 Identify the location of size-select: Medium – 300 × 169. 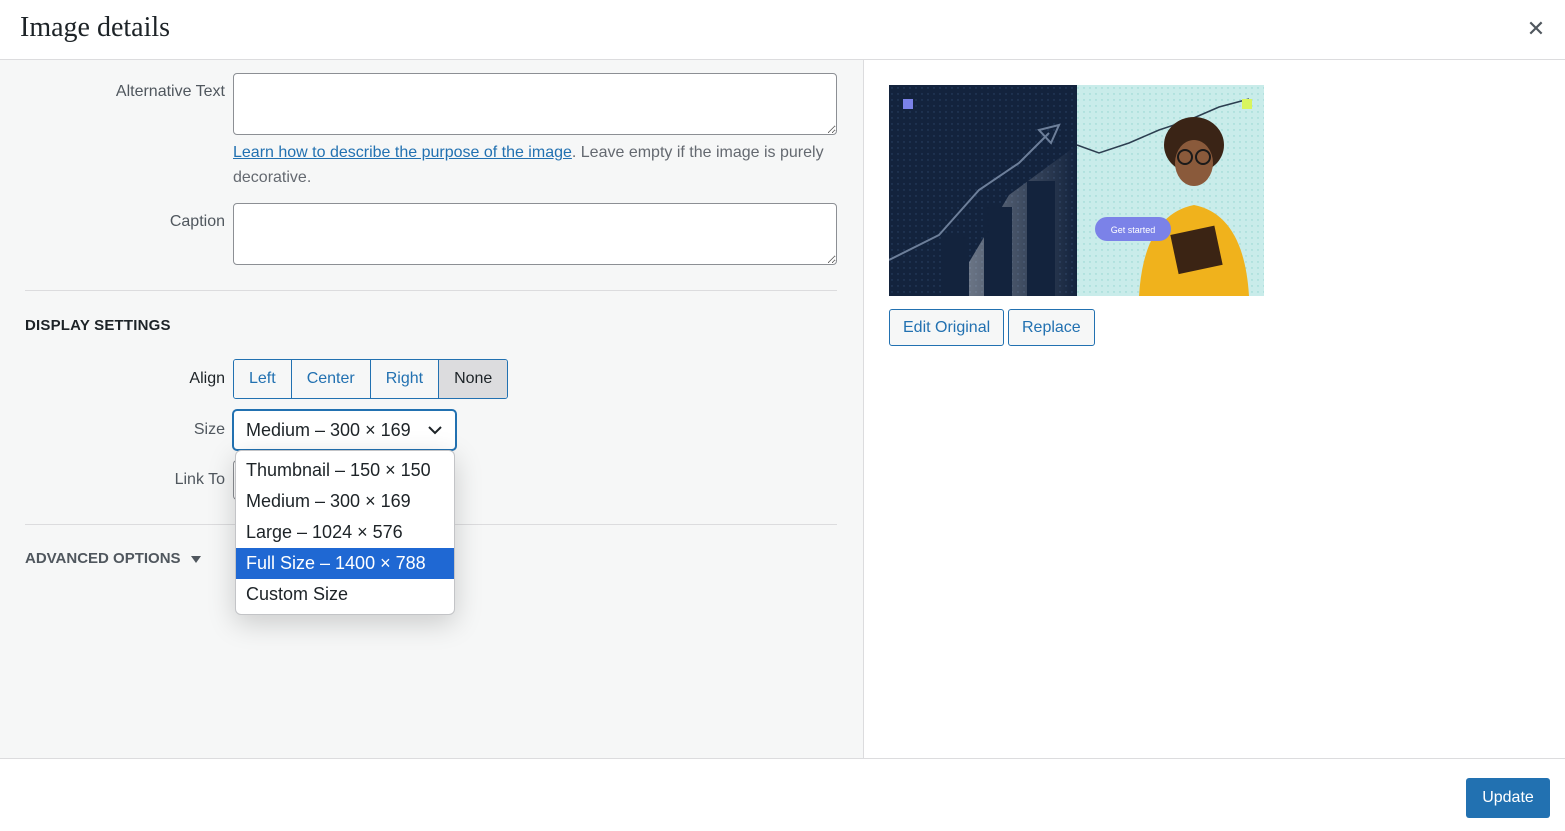
(344, 430).